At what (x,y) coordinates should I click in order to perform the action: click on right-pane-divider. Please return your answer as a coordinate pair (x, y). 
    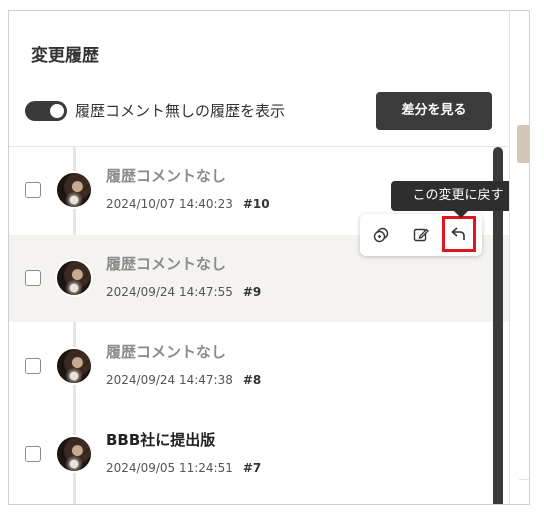
    Looking at the image, I should click on (524, 479).